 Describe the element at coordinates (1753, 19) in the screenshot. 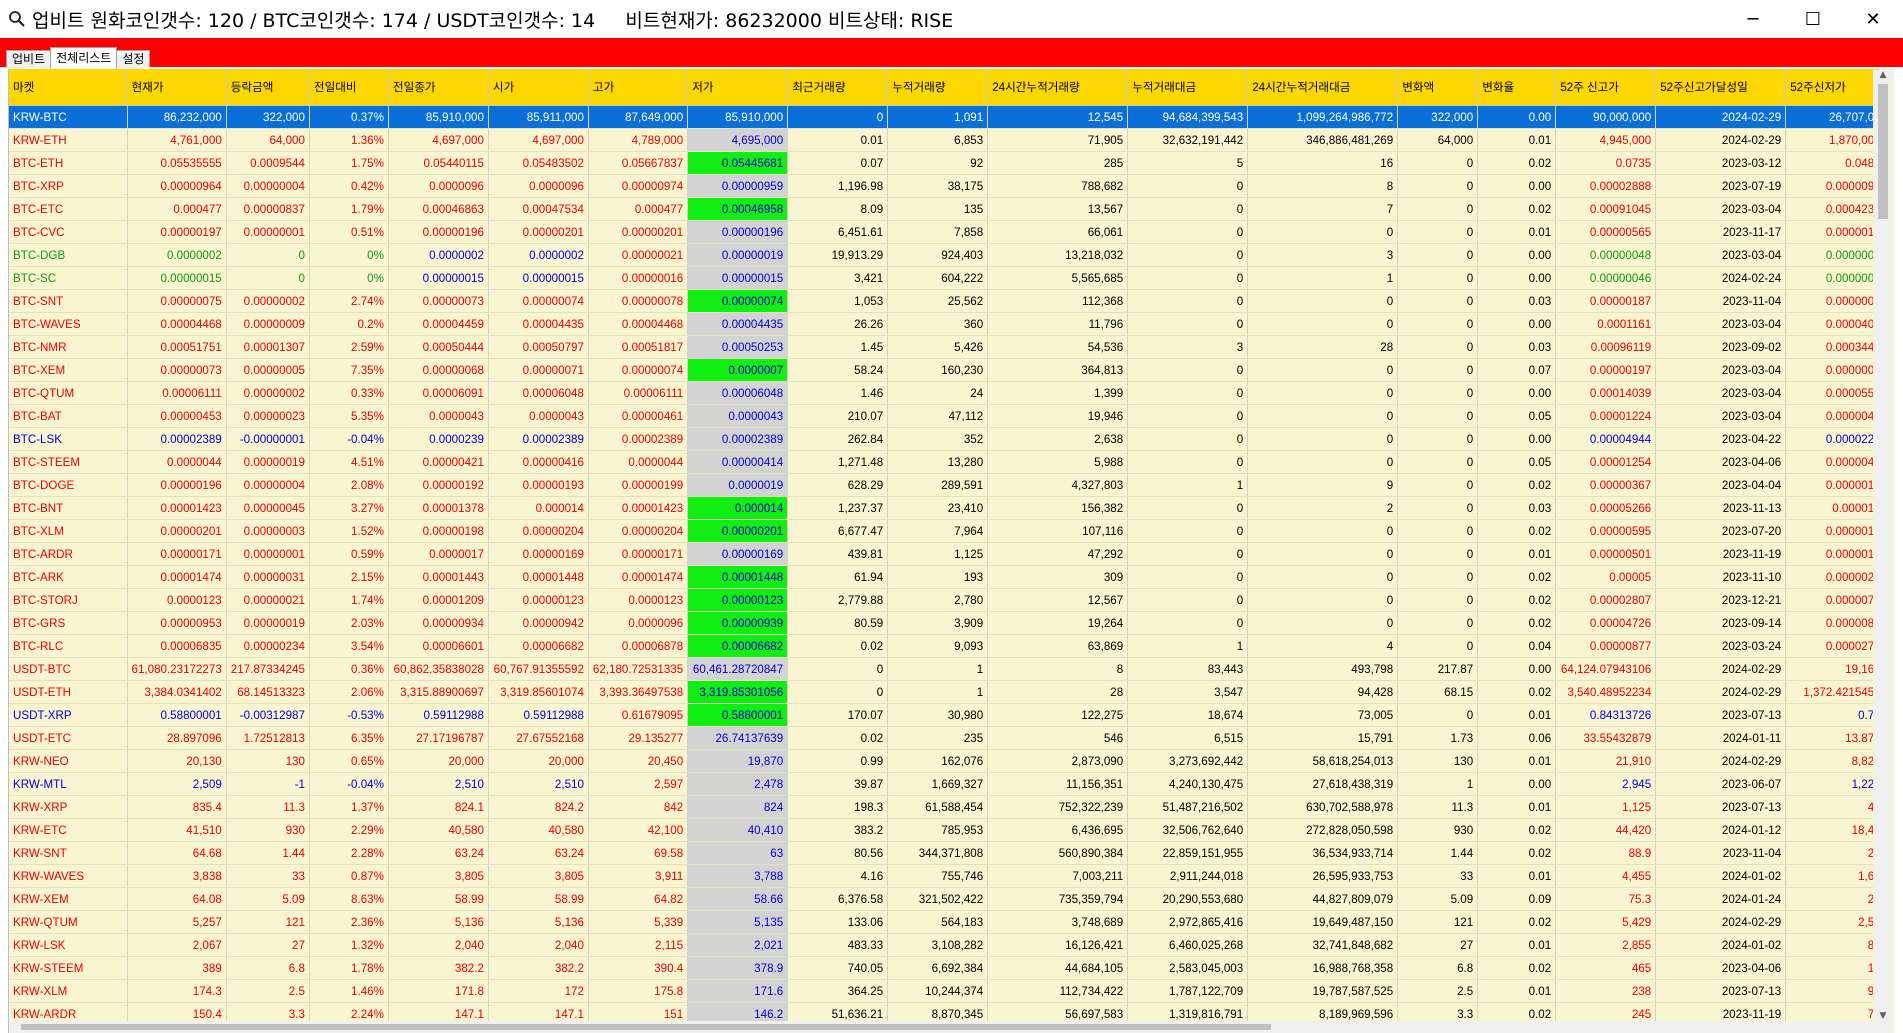

I see `minimize-button: ─` at that location.